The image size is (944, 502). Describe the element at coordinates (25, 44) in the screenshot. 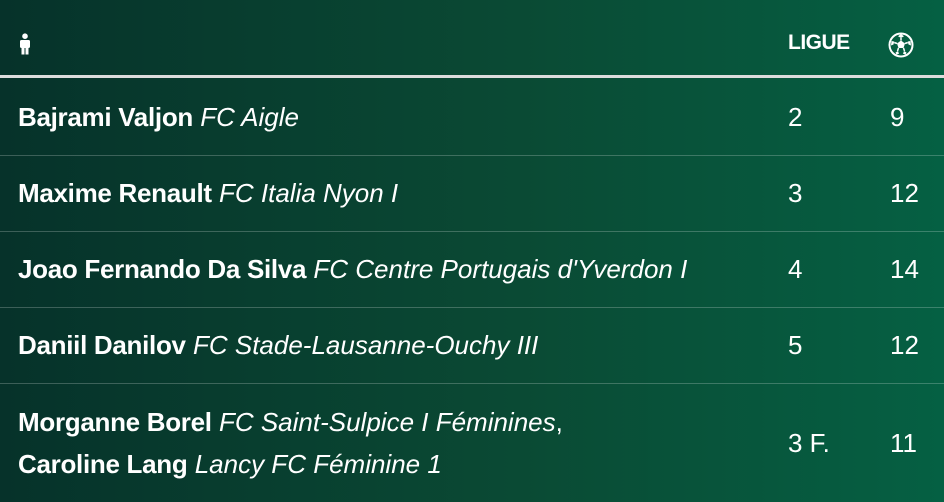

I see `person-icon` at that location.